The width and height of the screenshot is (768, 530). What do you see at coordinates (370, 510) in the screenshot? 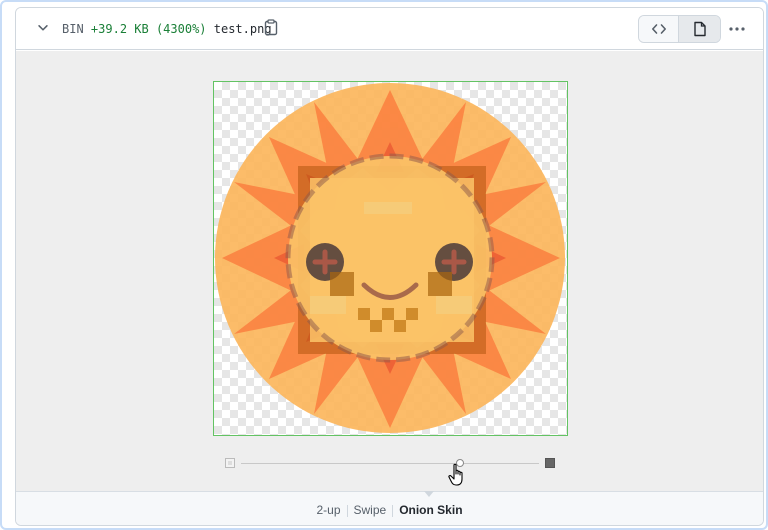
I see `mode-swipe: Swipe` at bounding box center [370, 510].